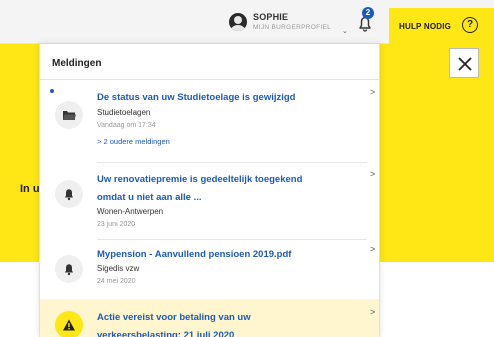  What do you see at coordinates (229, 332) in the screenshot?
I see `notification-title-line-2: verkeersbelasting: 21 juli 2020` at bounding box center [229, 332].